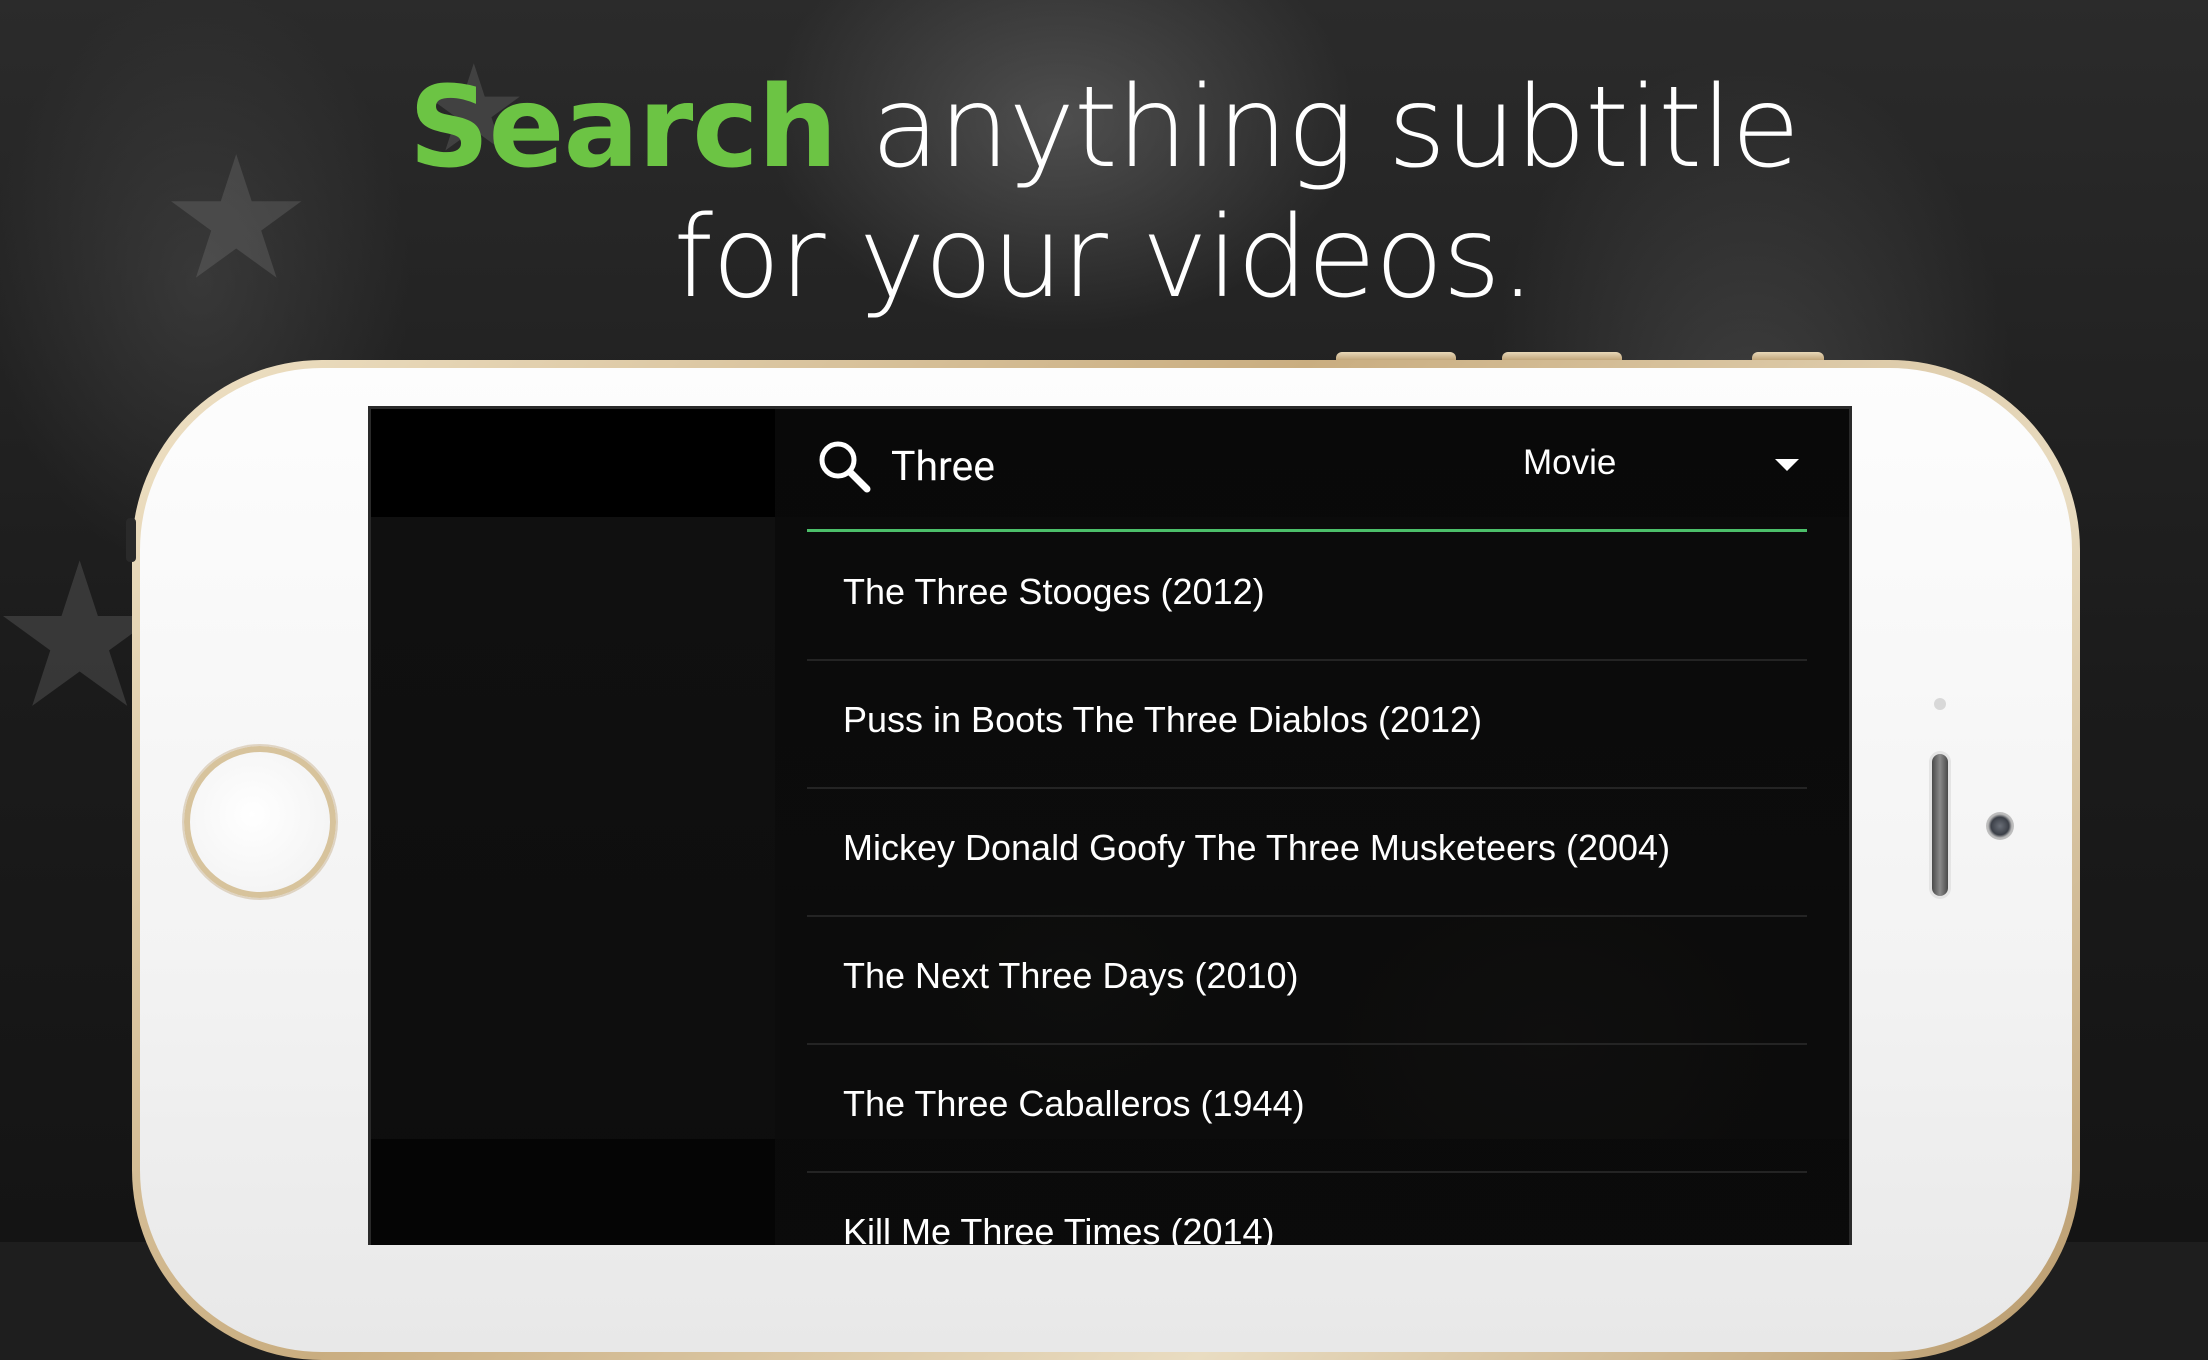 This screenshot has height=1360, width=2208. Describe the element at coordinates (623, 128) in the screenshot. I see `headline-highlight: Search` at that location.